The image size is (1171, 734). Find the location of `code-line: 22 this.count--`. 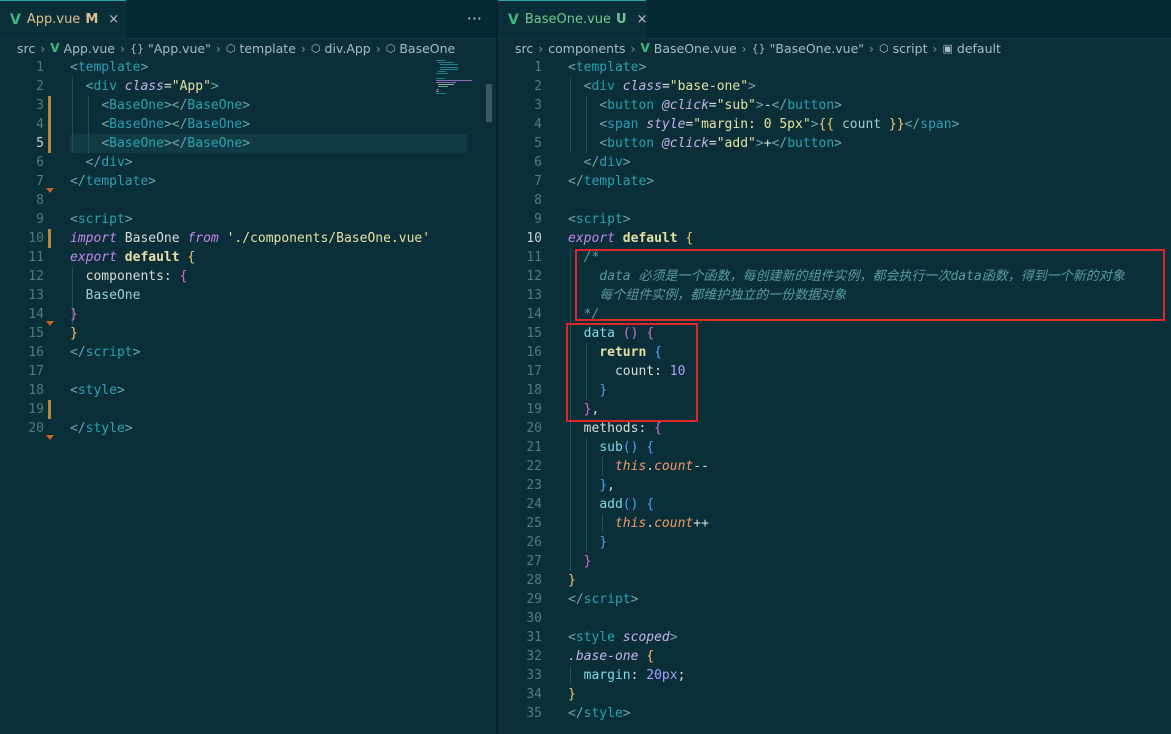

code-line: 22 this.count-- is located at coordinates (834, 466).